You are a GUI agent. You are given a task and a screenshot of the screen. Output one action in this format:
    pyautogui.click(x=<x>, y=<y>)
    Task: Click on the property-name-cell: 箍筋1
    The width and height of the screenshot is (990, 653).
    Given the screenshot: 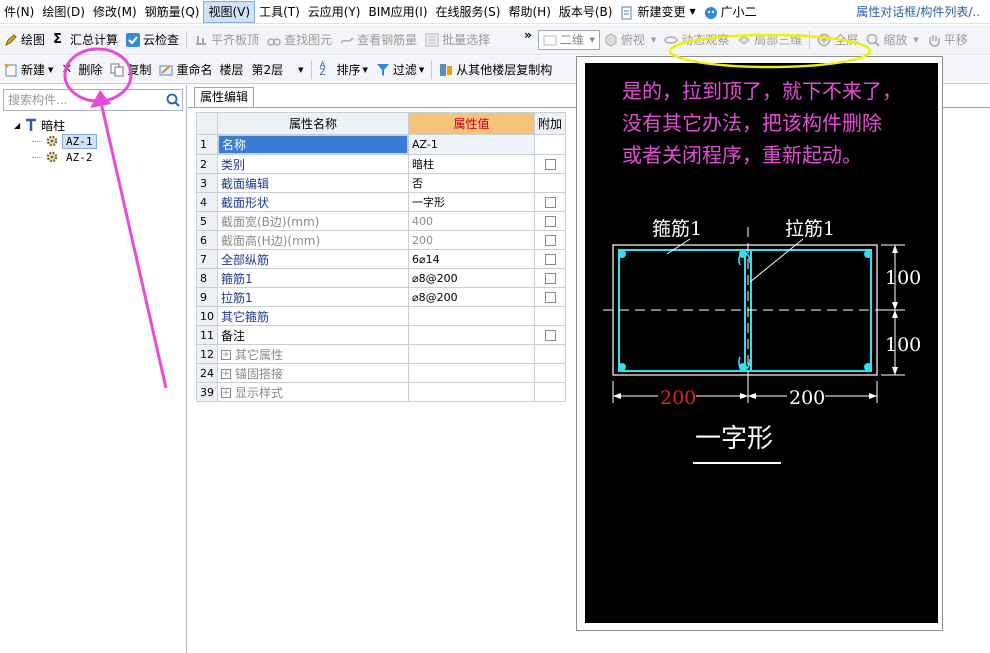 What is the action you would take?
    pyautogui.click(x=313, y=278)
    